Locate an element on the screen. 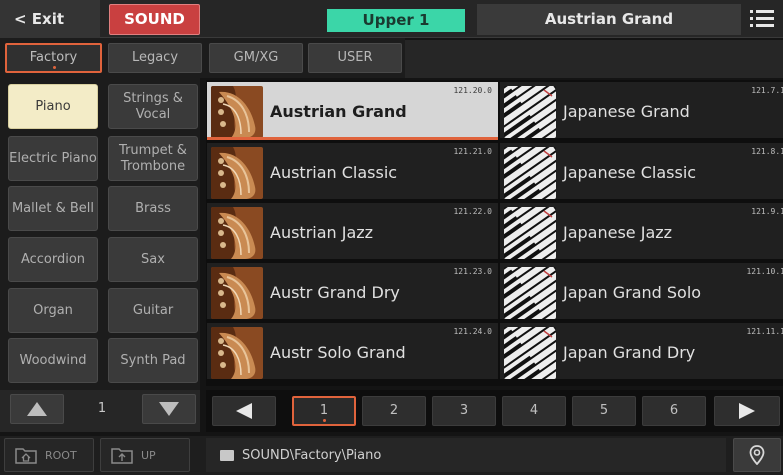  location-pin-icon is located at coordinates (757, 455).